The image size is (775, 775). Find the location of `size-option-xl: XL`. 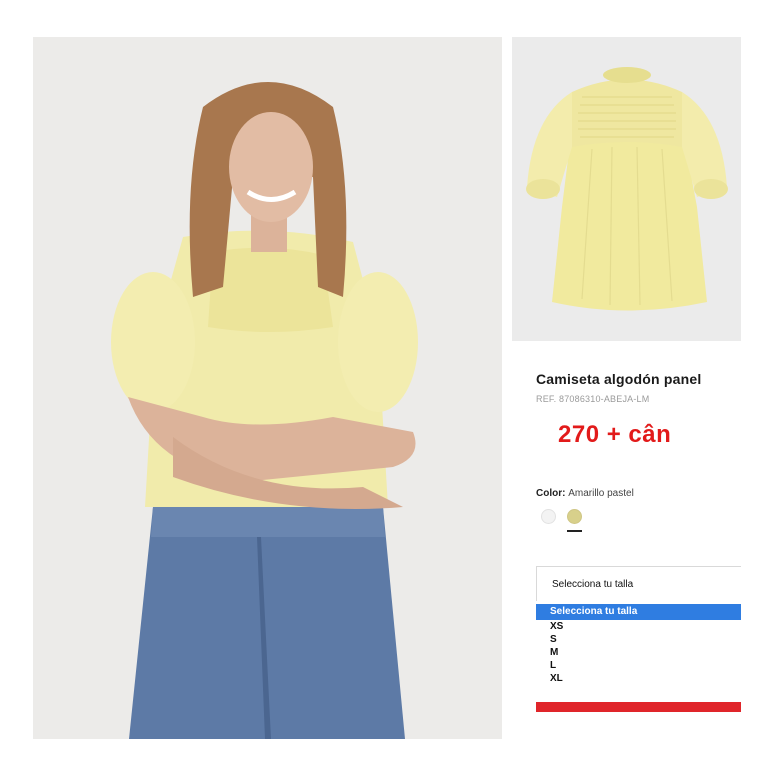

size-option-xl: XL is located at coordinates (638, 678).